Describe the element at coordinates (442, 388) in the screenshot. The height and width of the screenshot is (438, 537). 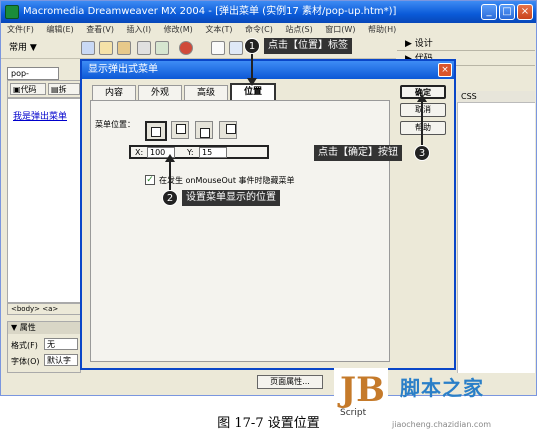
I see `site-name: 脚本之家` at that location.